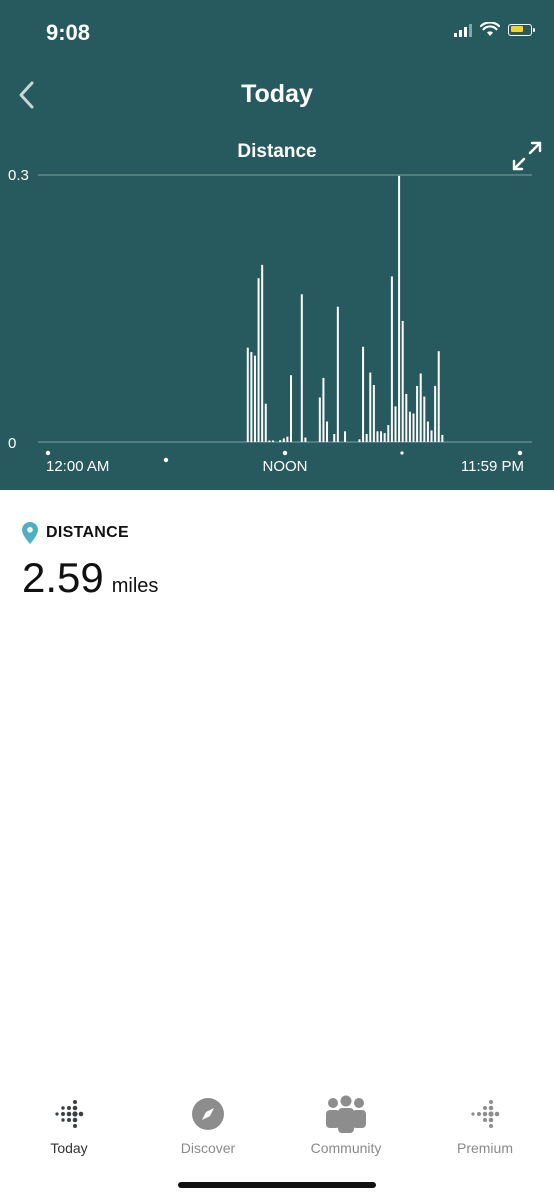 The height and width of the screenshot is (1200, 554). I want to click on tab-today: Today, so click(69, 1125).